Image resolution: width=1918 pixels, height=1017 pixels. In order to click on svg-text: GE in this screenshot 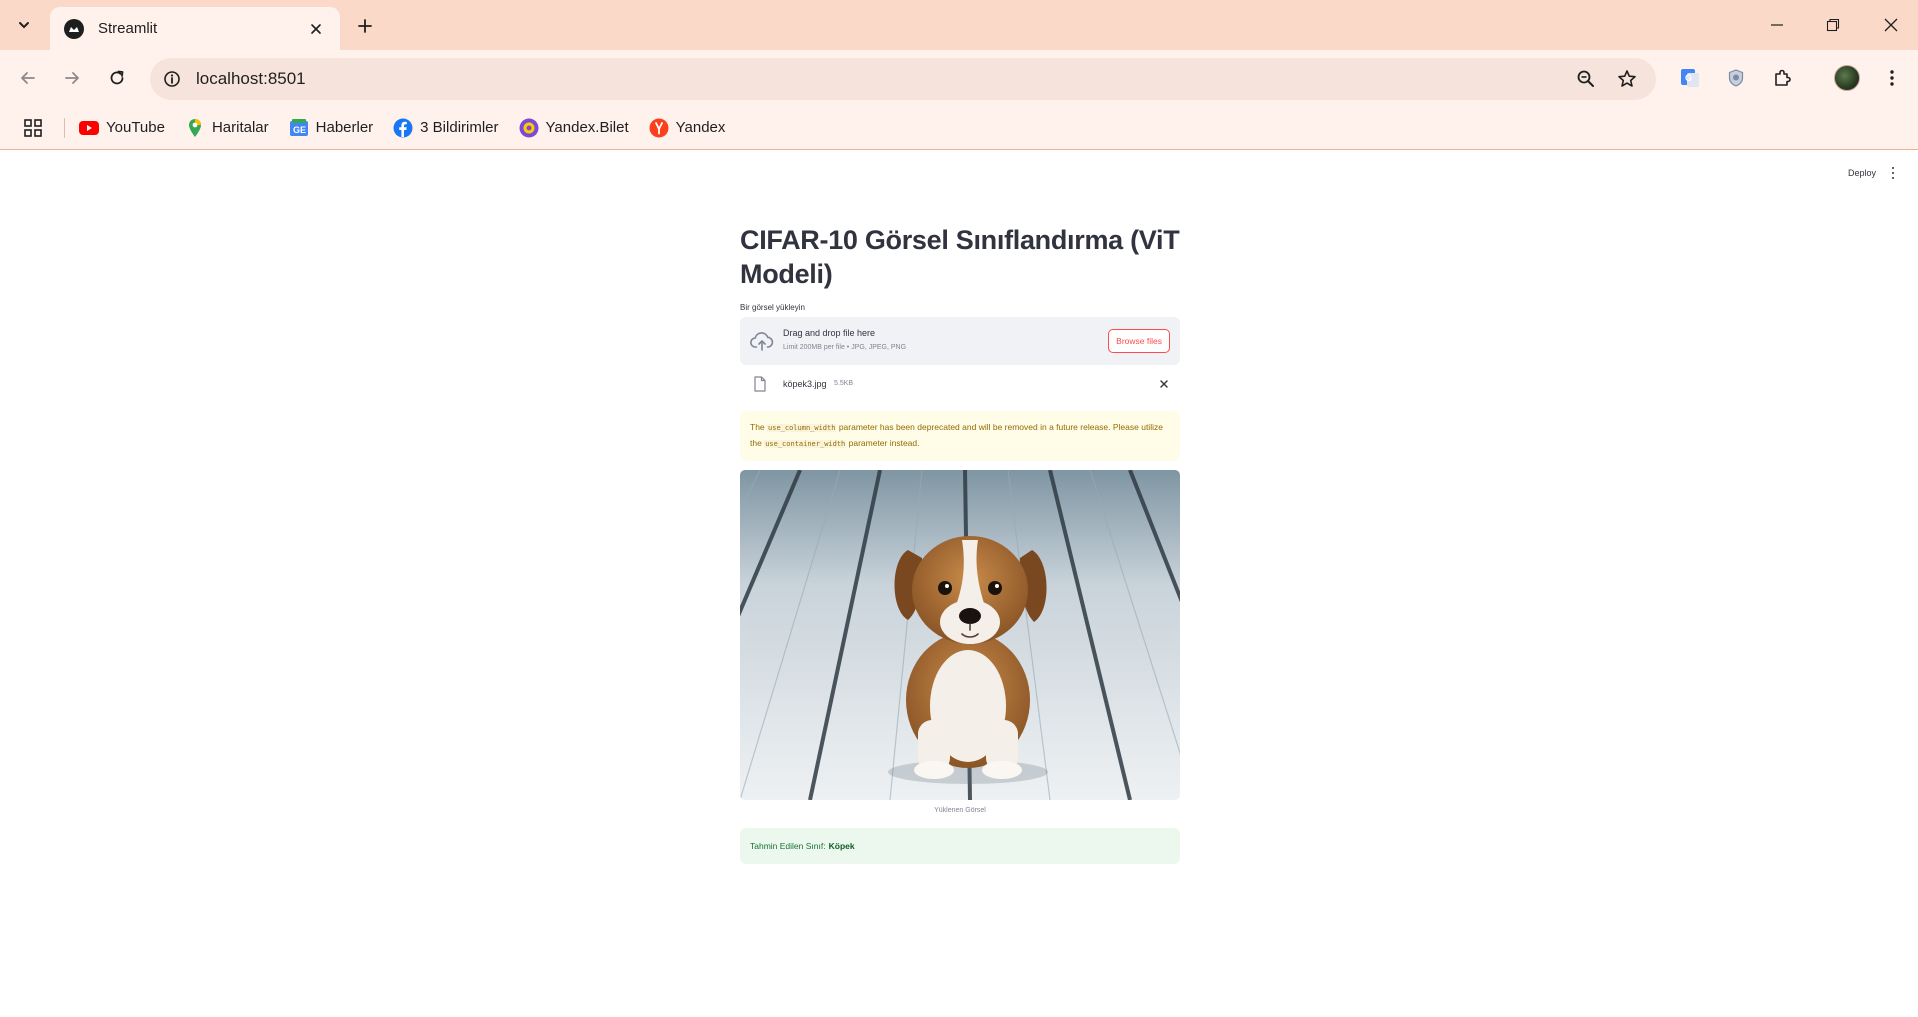, I will do `click(299, 130)`.